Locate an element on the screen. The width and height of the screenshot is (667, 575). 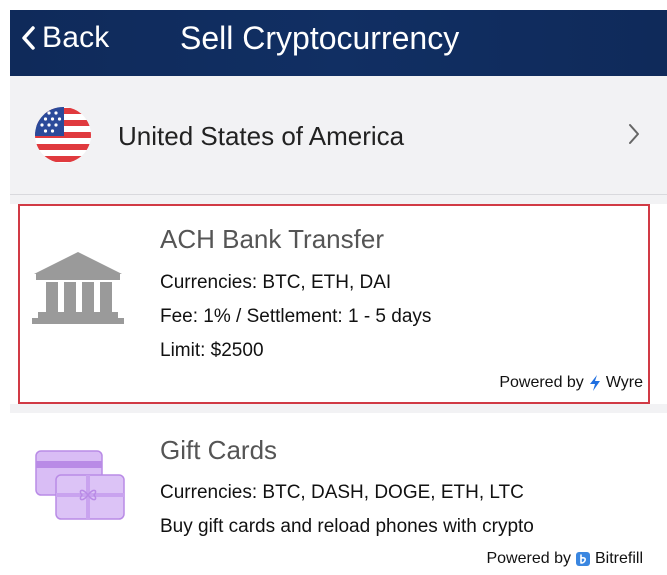
nav-header: Back Sell Cryptocurrency is located at coordinates (338, 43).